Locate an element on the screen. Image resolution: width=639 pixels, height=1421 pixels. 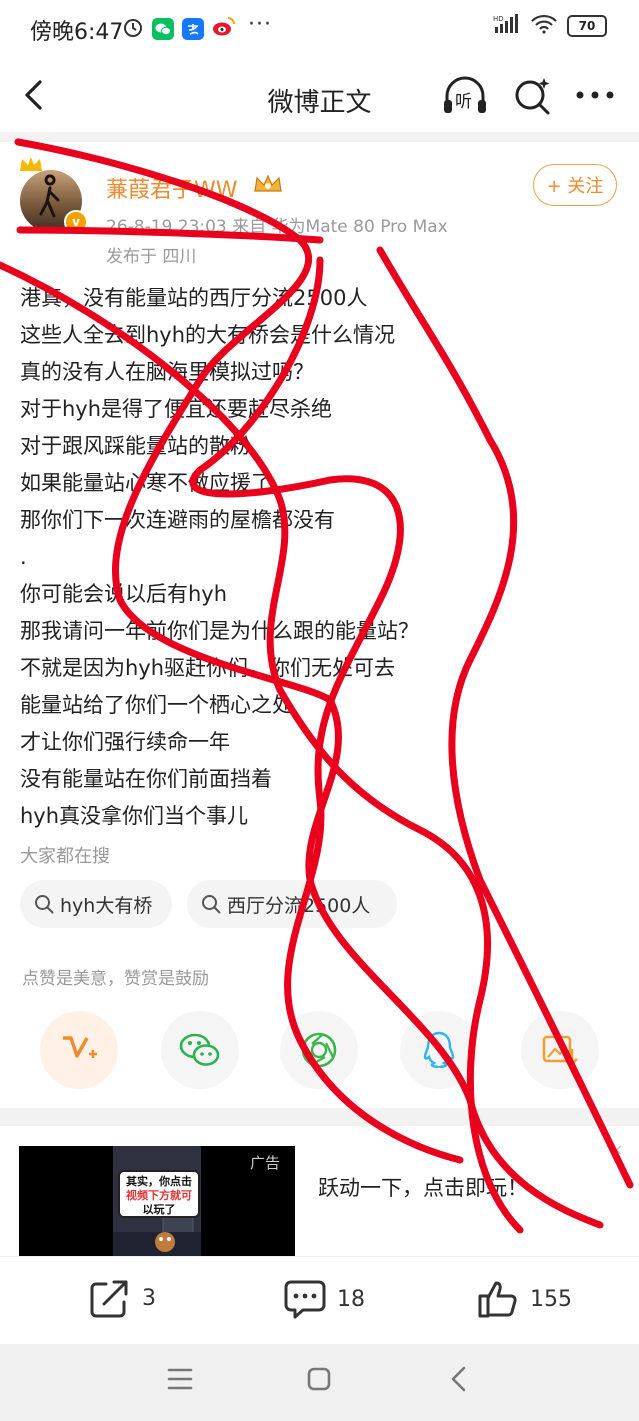
search-chip: 西厅分流2500人 is located at coordinates (292, 904).